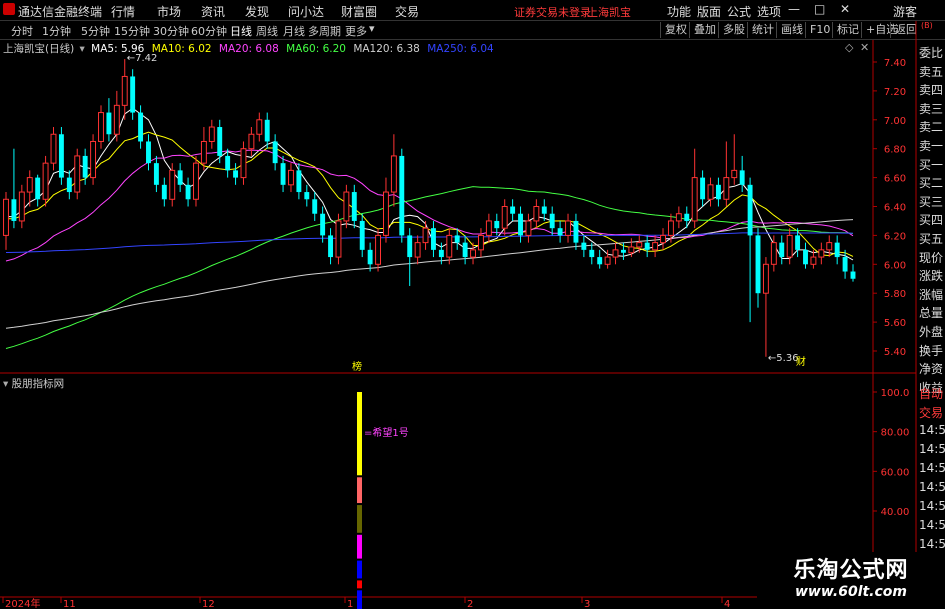 The width and height of the screenshot is (945, 609). What do you see at coordinates (783, 358) in the screenshot?
I see `low-price-label: ←5.36` at bounding box center [783, 358].